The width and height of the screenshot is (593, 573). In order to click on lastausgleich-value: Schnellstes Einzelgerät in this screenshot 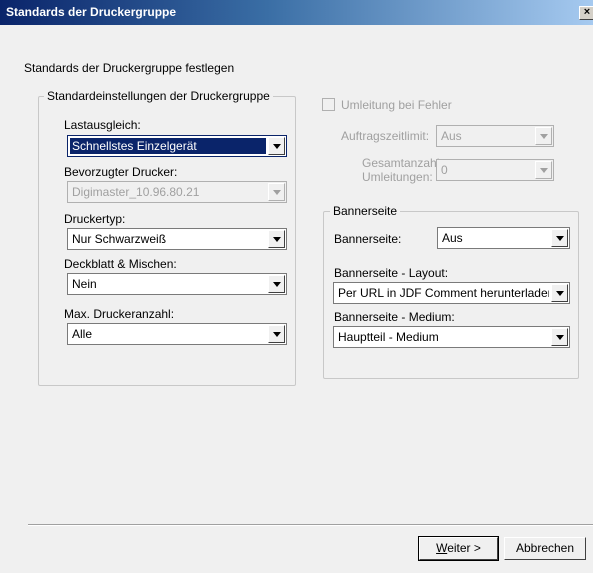, I will do `click(168, 146)`.